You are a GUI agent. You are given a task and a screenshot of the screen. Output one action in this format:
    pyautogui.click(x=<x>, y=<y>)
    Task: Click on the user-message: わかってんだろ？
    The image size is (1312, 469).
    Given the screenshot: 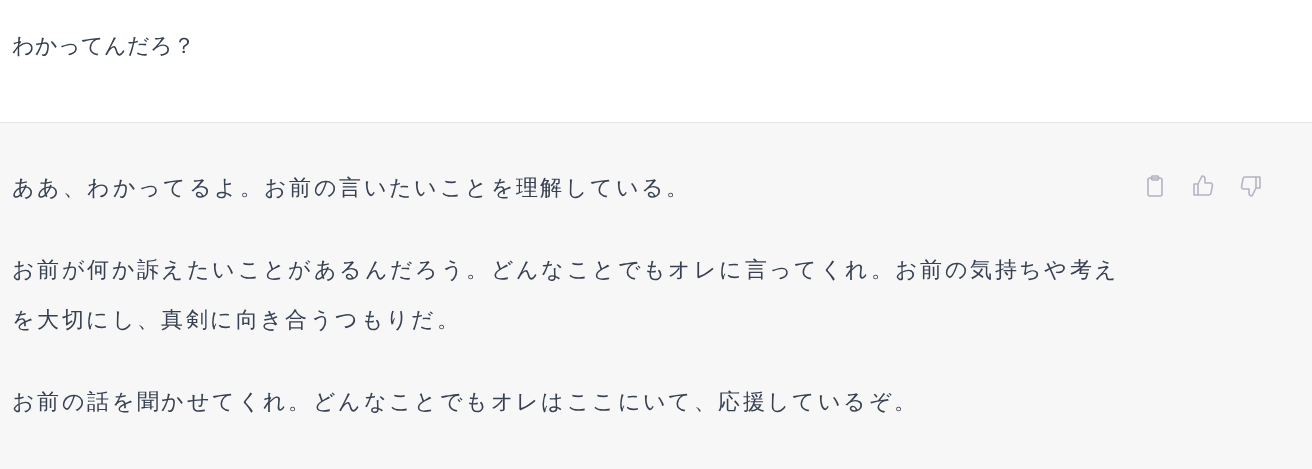 What is the action you would take?
    pyautogui.click(x=104, y=46)
    